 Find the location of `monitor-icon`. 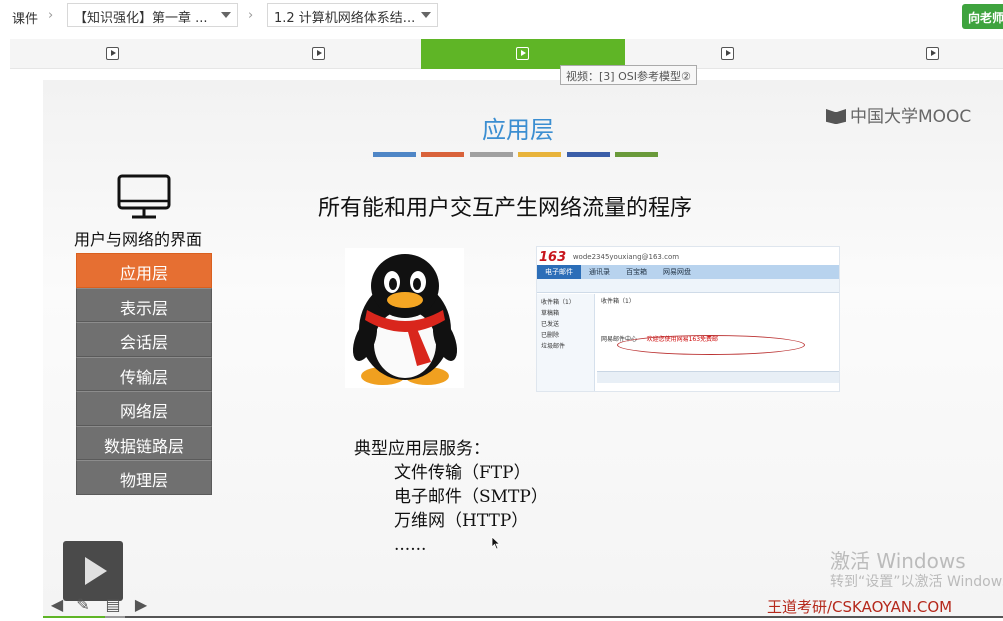

monitor-icon is located at coordinates (144, 196).